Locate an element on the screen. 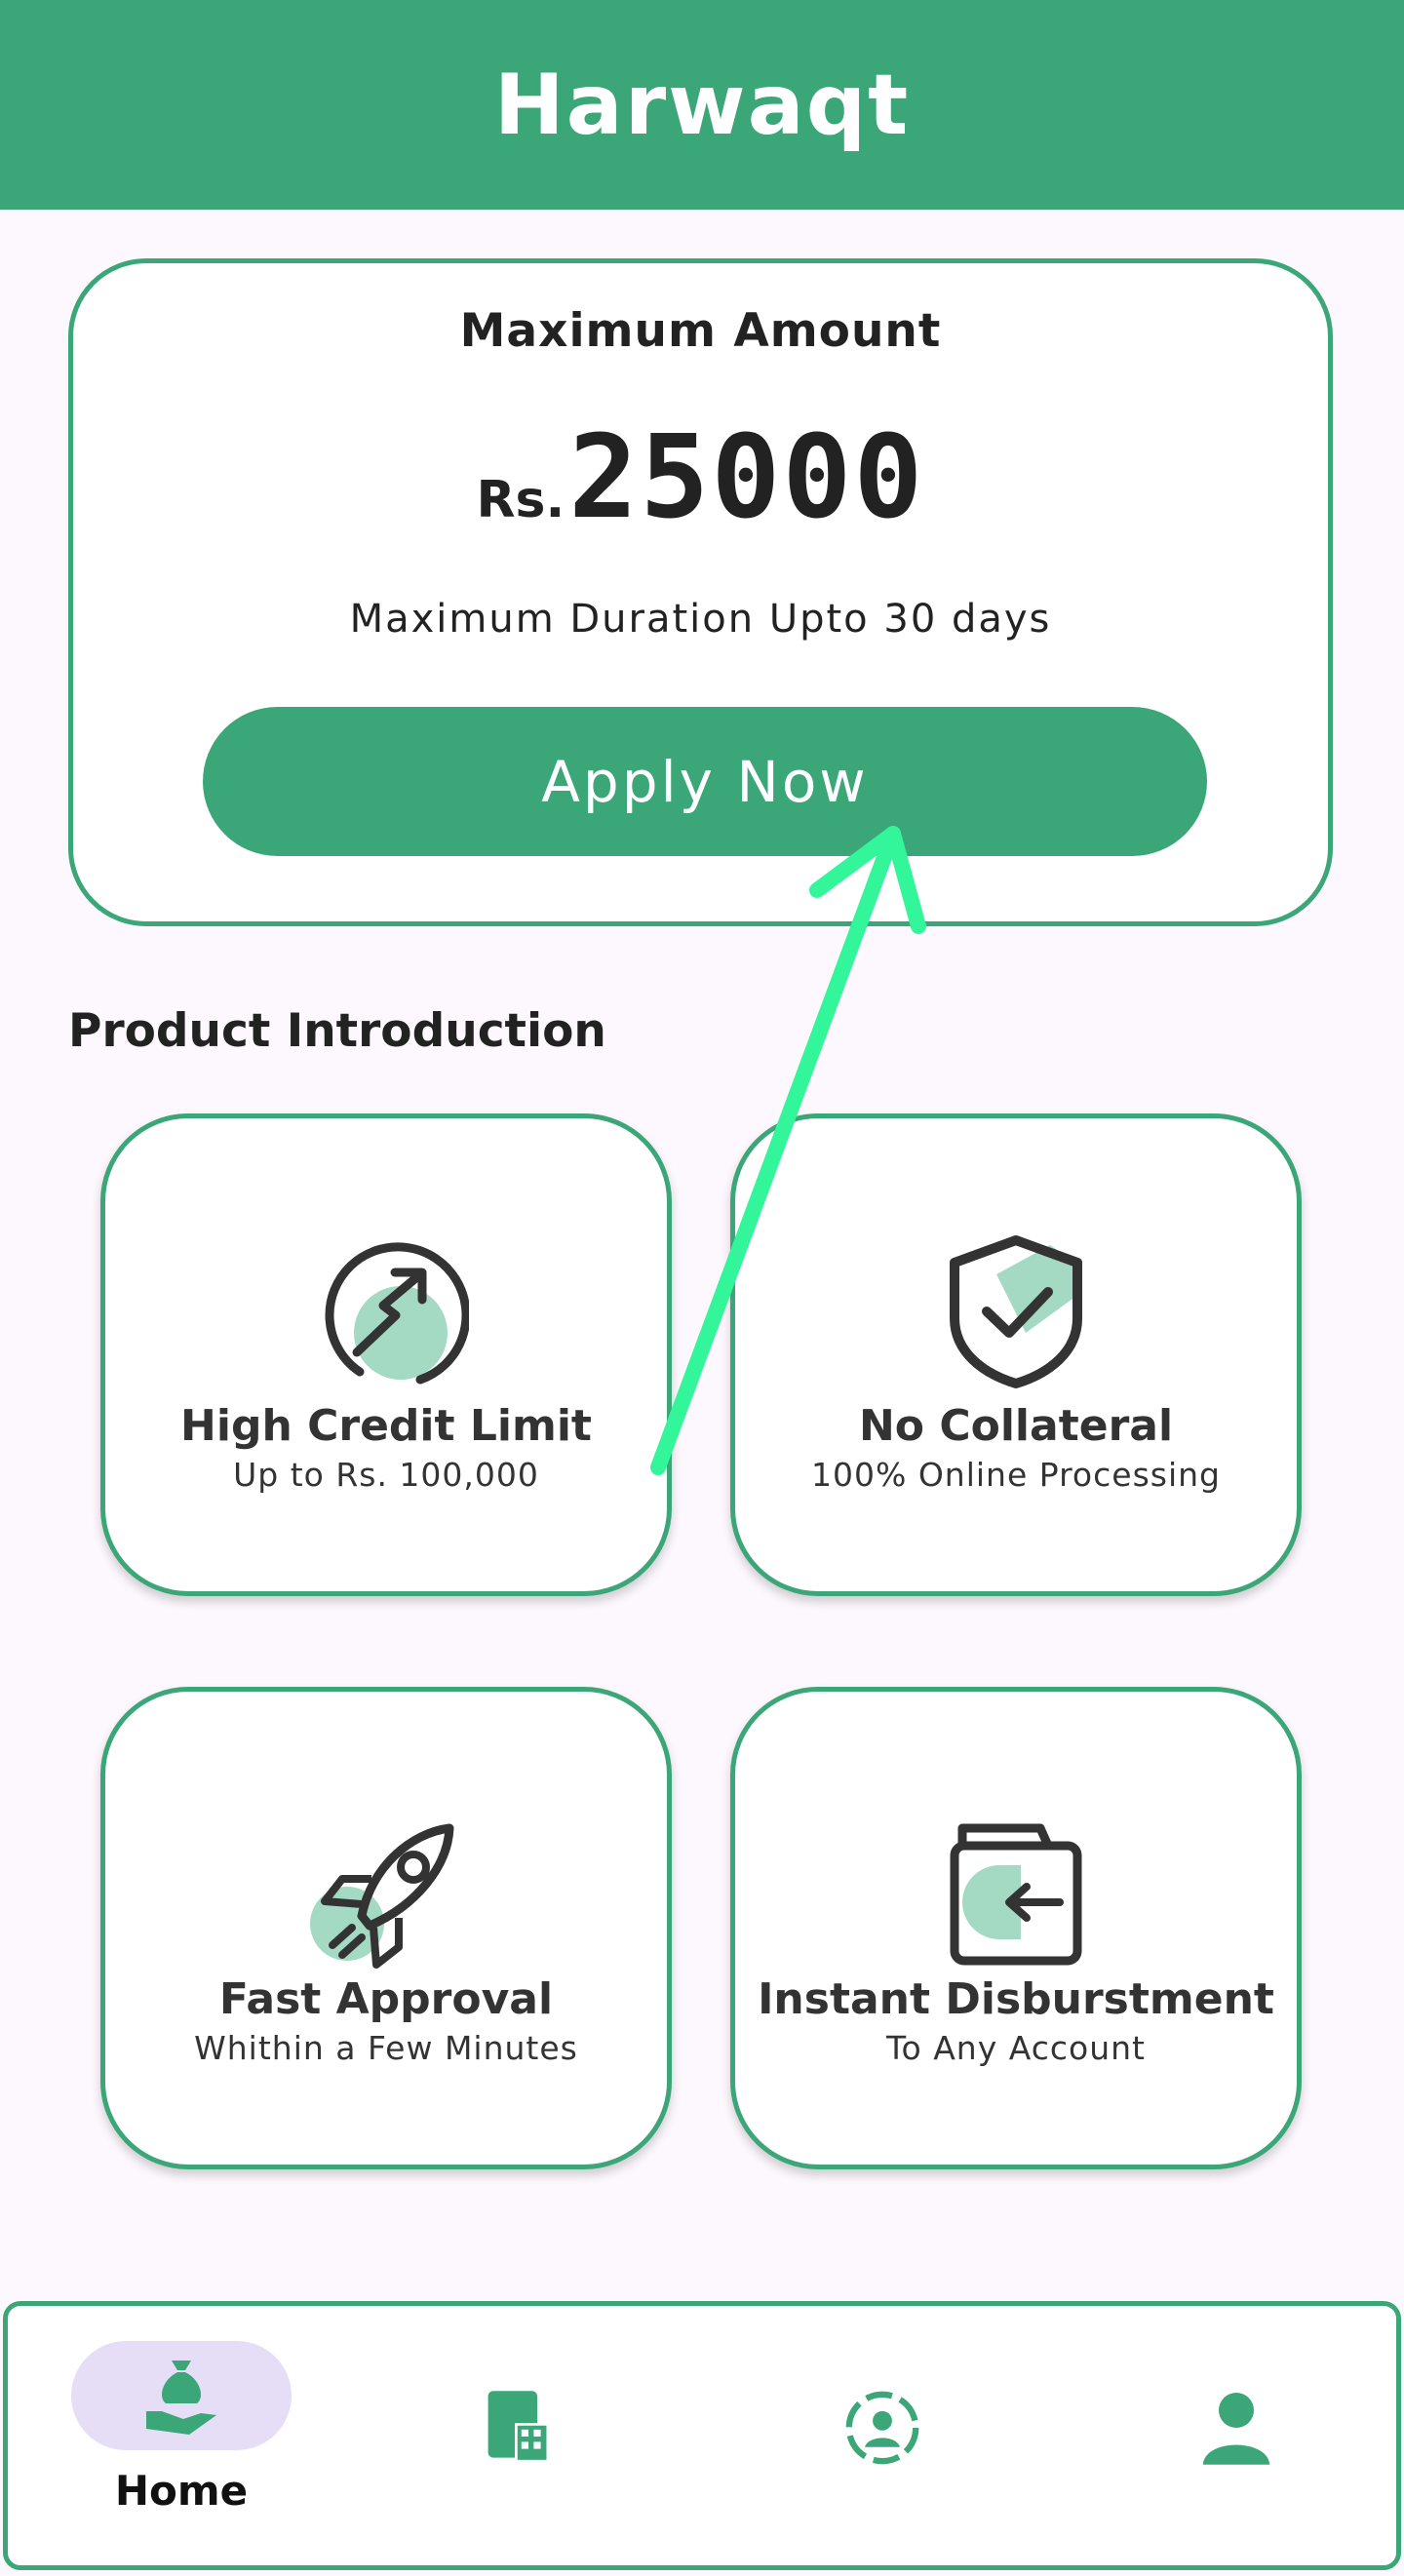 The width and height of the screenshot is (1404, 2576). feature-card-no-collateral: No Collateral 100% Online Processing is located at coordinates (1016, 1354).